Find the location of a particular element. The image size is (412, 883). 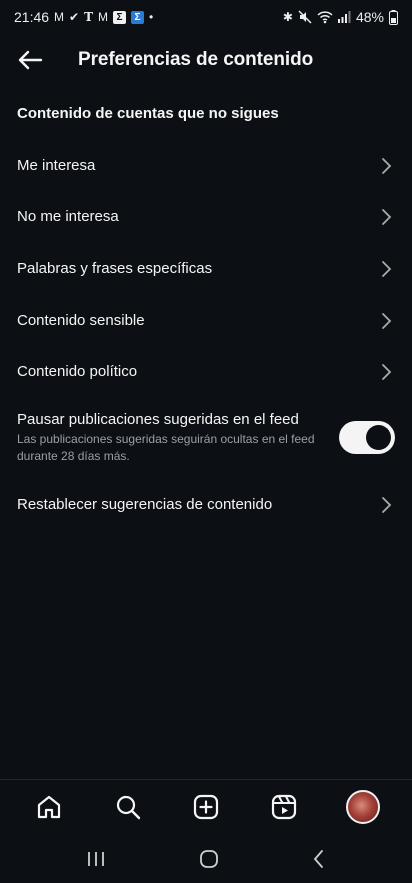

recents-icon is located at coordinates (96, 859).